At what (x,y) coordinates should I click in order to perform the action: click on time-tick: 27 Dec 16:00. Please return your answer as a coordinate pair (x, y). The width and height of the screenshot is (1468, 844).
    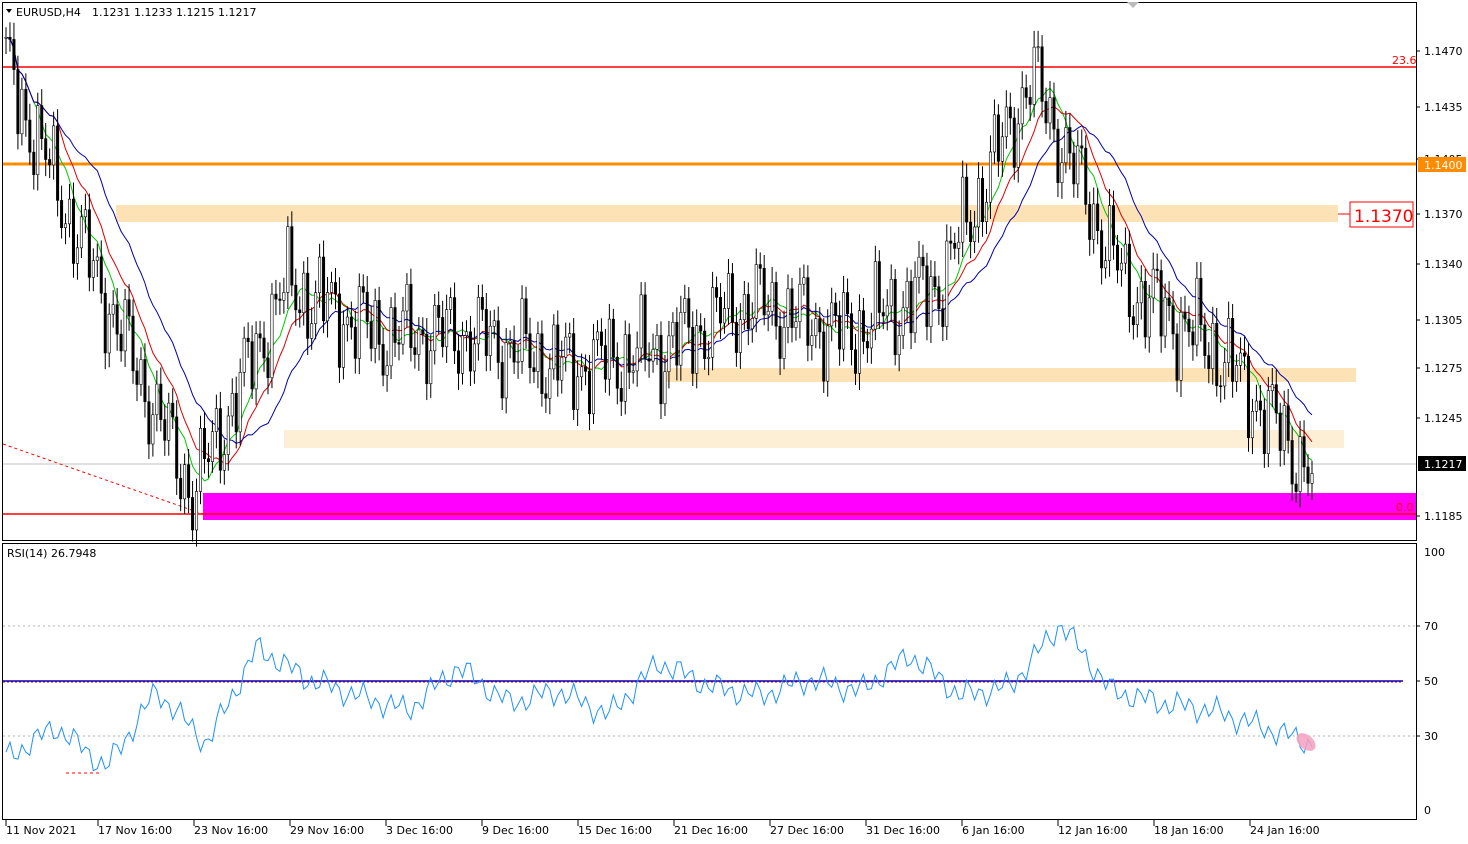
    Looking at the image, I should click on (807, 830).